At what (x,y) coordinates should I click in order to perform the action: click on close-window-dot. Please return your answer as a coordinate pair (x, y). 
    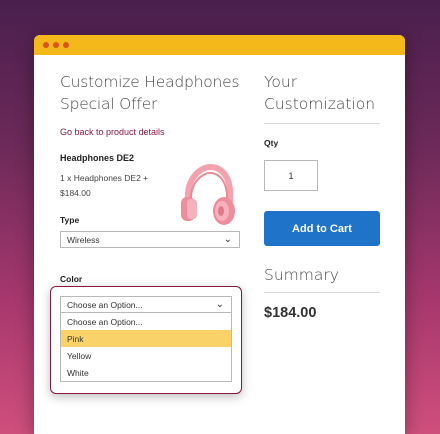
    Looking at the image, I should click on (46, 45).